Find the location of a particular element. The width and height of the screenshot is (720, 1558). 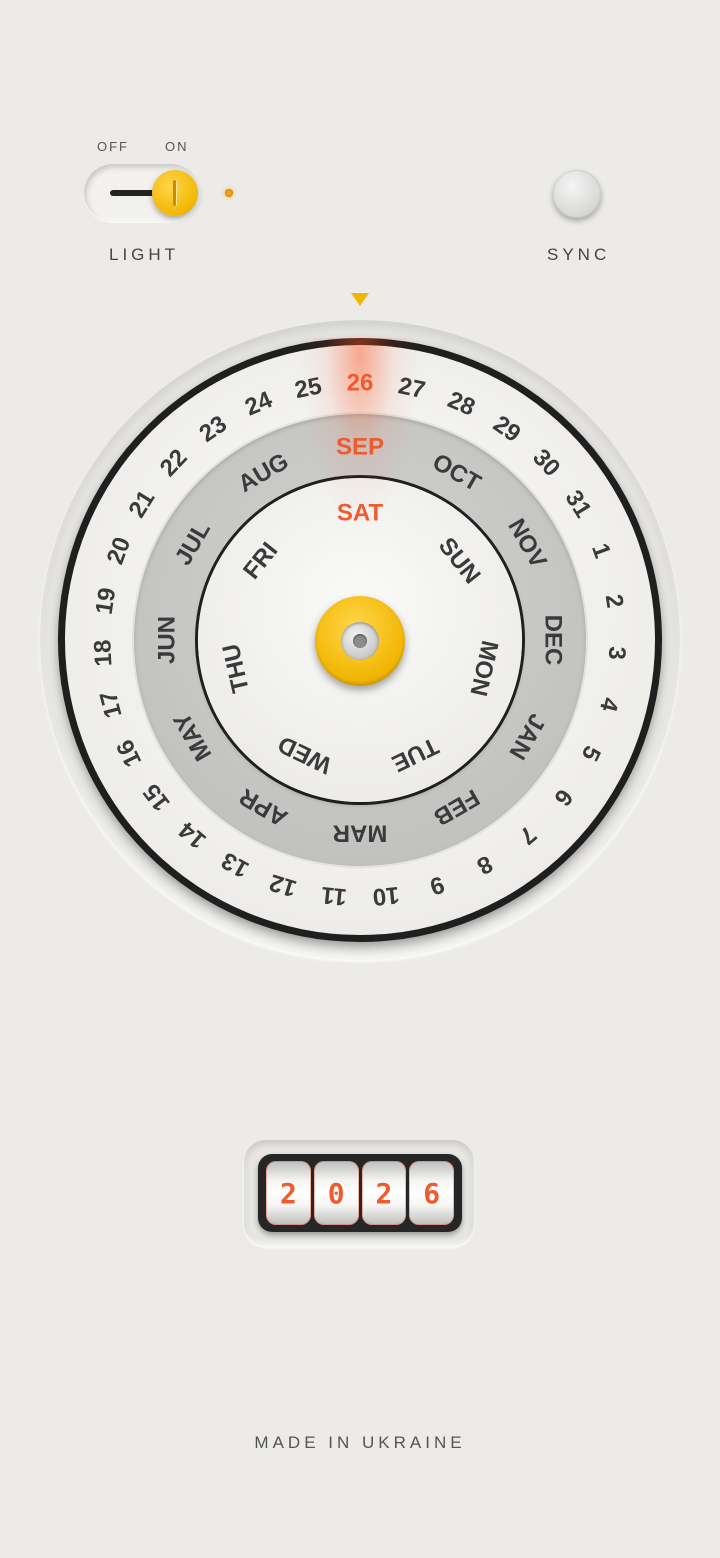

year-digit-1: 2 is located at coordinates (288, 1193).